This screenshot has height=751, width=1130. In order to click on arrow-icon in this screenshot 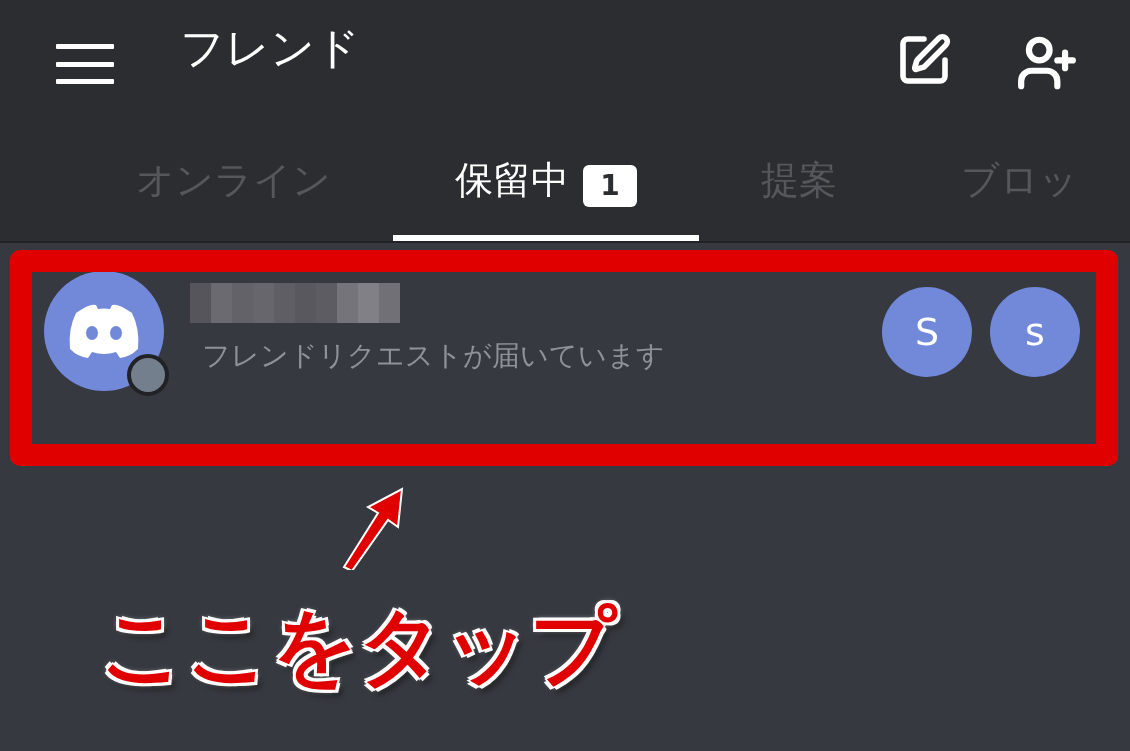, I will do `click(372, 527)`.